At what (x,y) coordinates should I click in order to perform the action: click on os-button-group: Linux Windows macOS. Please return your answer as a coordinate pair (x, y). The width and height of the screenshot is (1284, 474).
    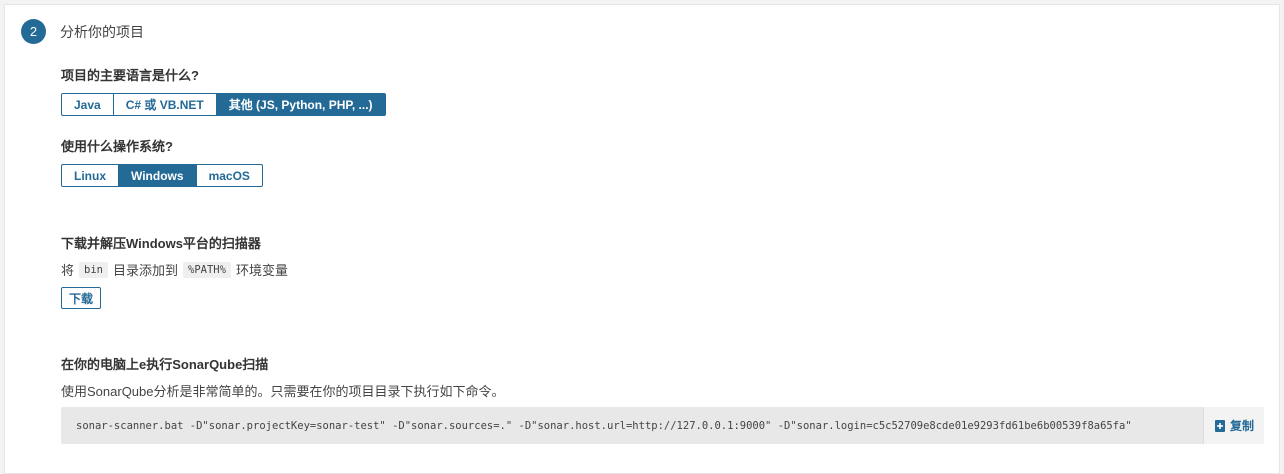
    Looking at the image, I should click on (162, 175).